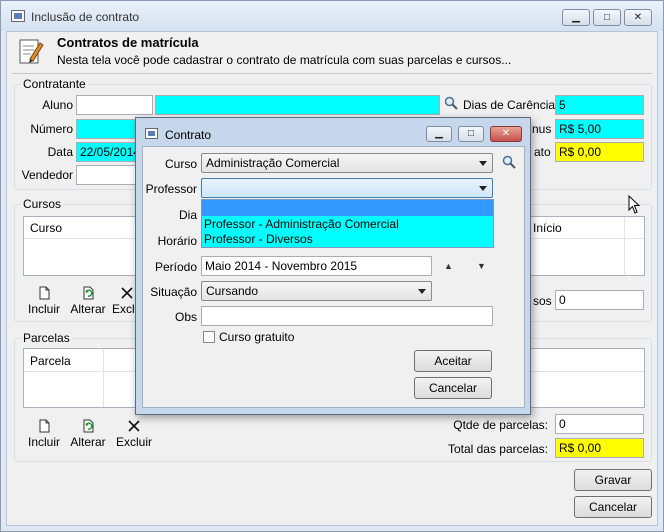 The width and height of the screenshot is (664, 532). Describe the element at coordinates (134, 434) in the screenshot. I see `parcelas-excluir-button: Excluir` at that location.